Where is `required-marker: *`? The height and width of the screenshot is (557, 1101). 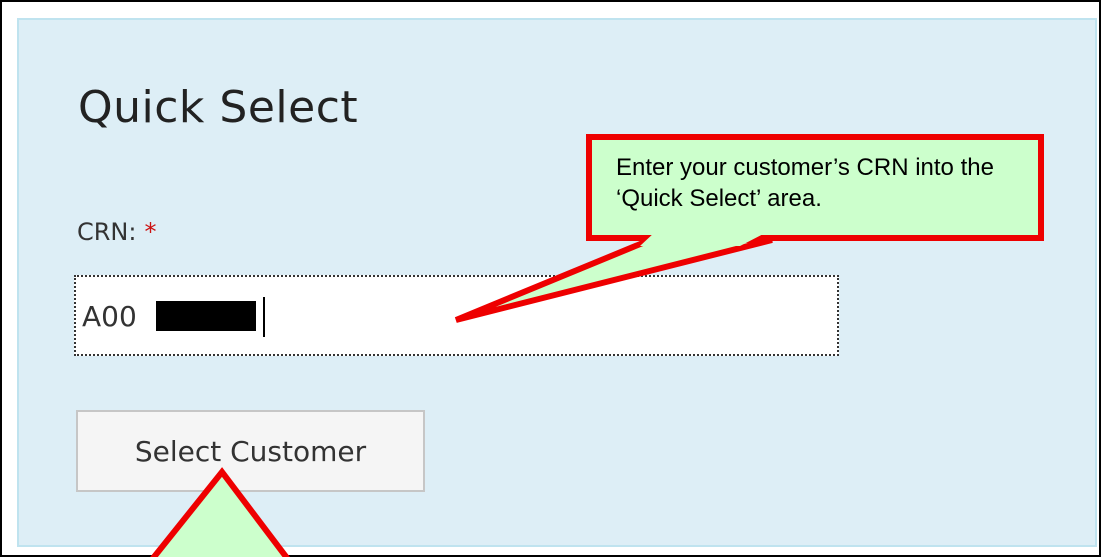
required-marker: * is located at coordinates (150, 232).